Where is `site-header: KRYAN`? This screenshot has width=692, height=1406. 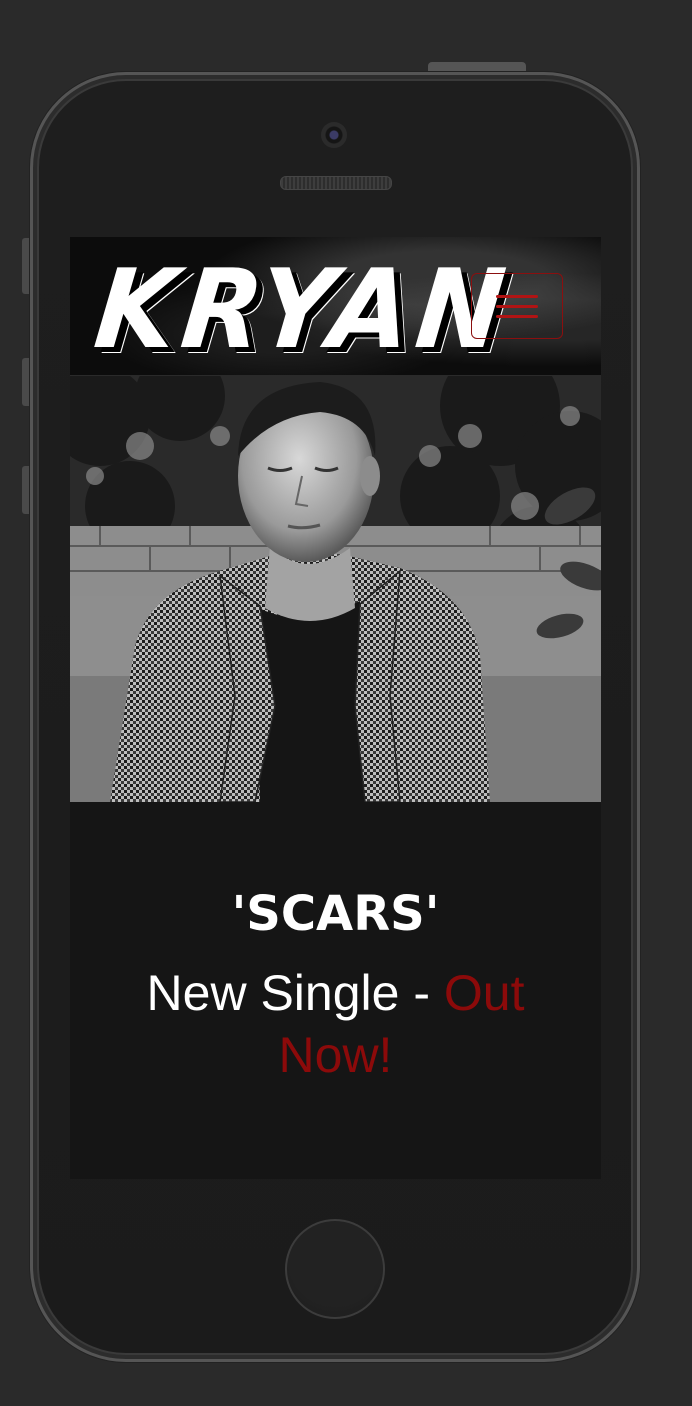
site-header: KRYAN is located at coordinates (335, 306).